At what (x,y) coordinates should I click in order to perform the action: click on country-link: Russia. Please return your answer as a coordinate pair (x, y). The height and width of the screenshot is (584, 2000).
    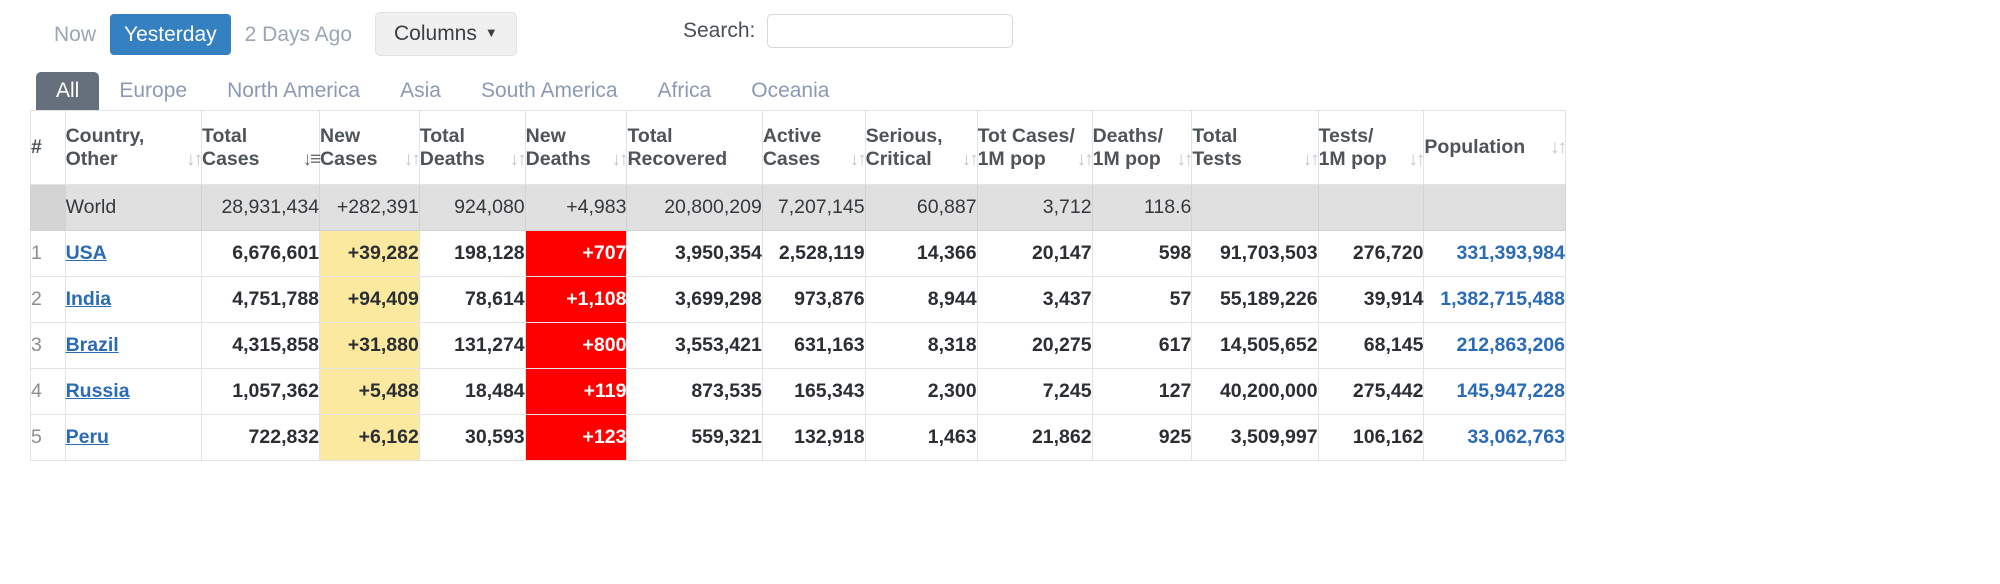
    Looking at the image, I should click on (98, 391).